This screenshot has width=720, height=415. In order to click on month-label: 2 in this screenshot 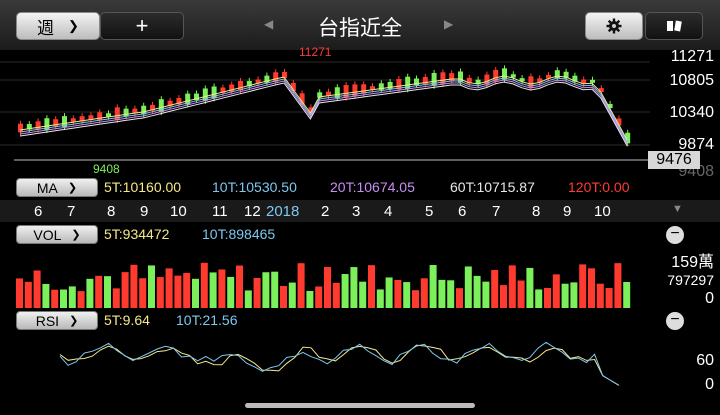, I will do `click(325, 211)`.